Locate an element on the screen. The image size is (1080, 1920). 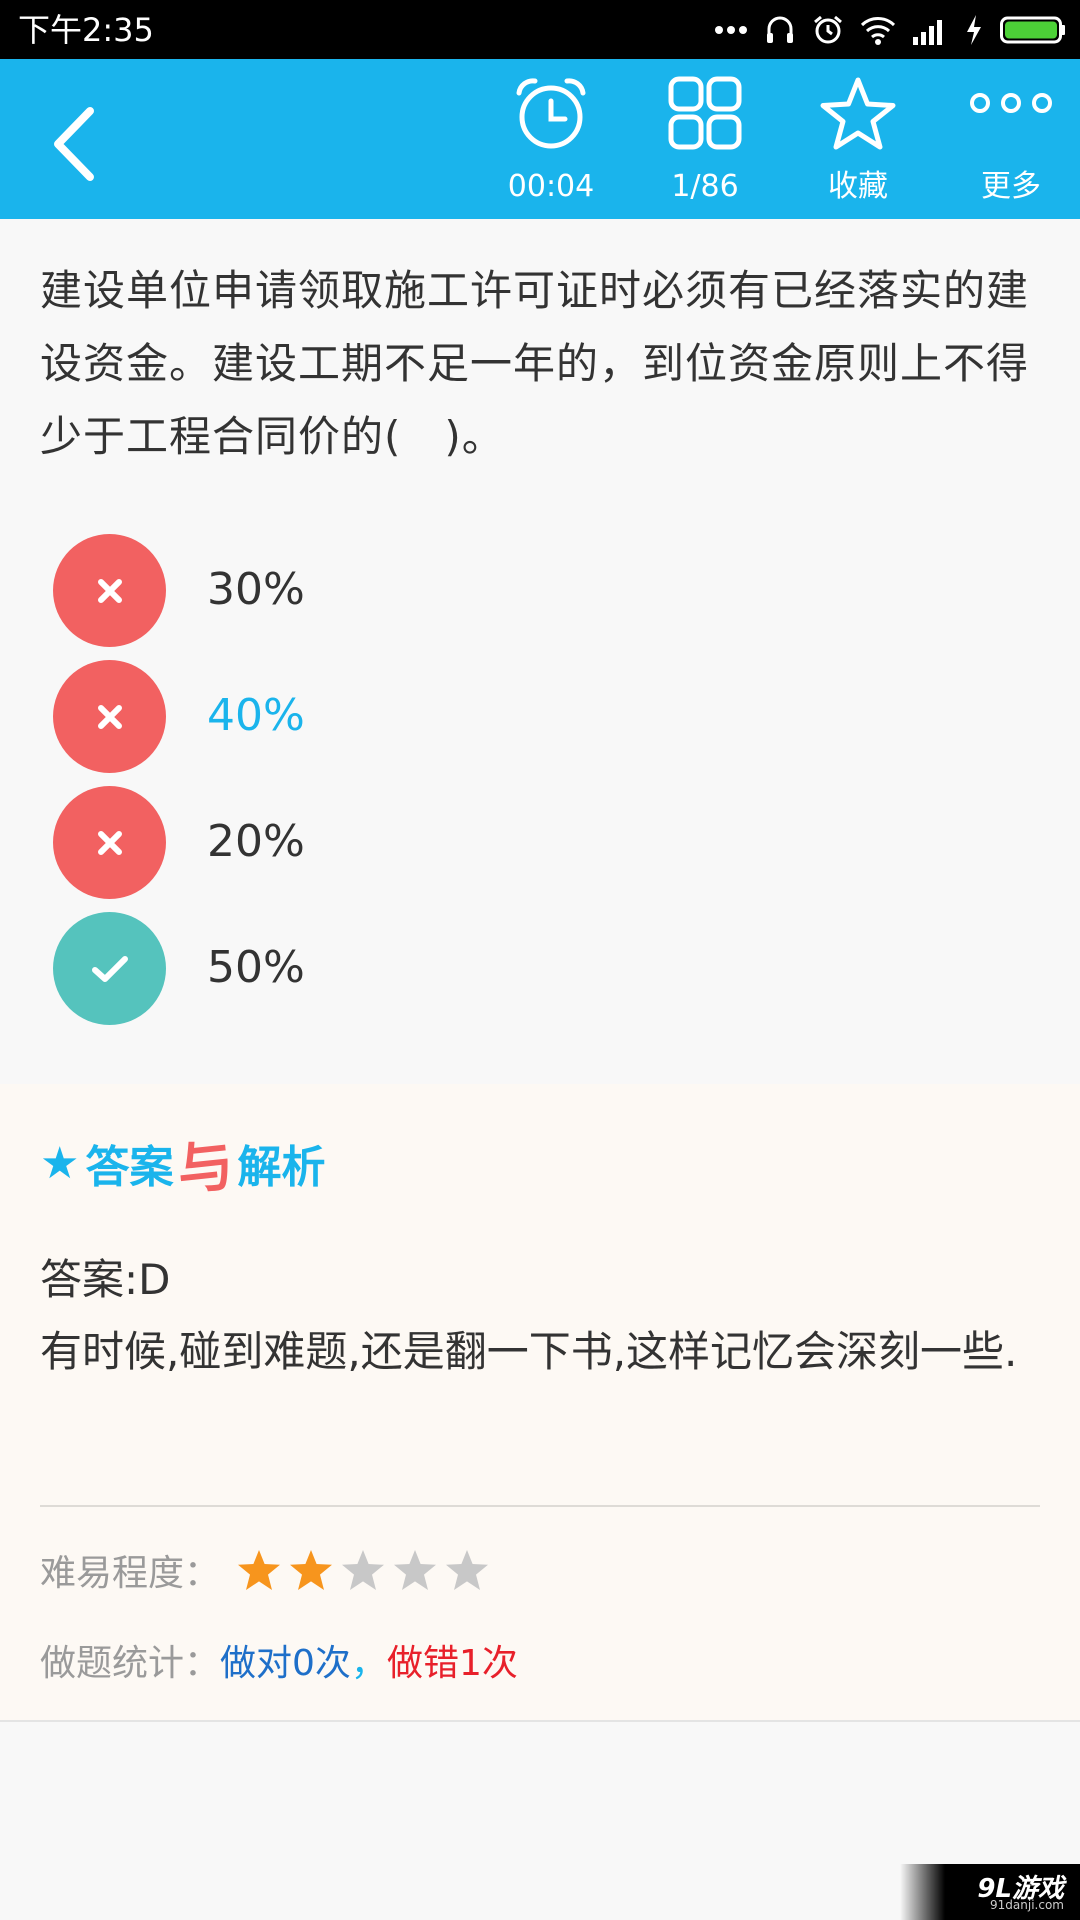
back-button is located at coordinates (75, 144).